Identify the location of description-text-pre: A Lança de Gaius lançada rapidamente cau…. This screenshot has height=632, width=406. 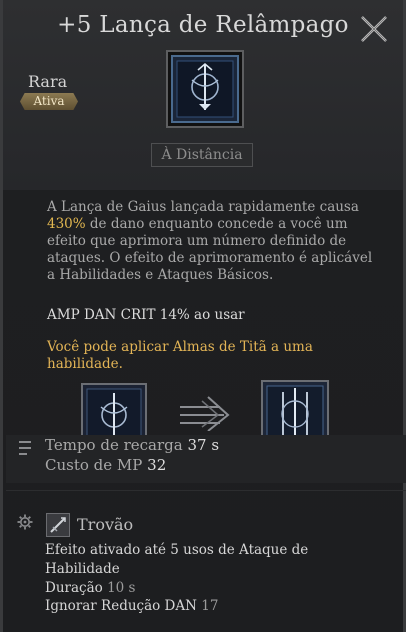
(203, 207).